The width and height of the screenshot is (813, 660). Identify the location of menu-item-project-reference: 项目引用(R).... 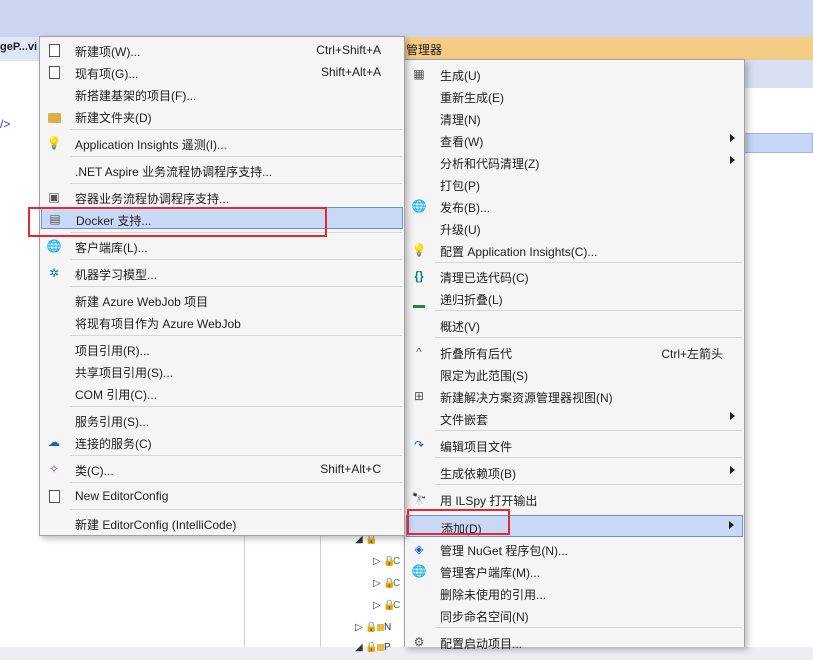
(222, 349).